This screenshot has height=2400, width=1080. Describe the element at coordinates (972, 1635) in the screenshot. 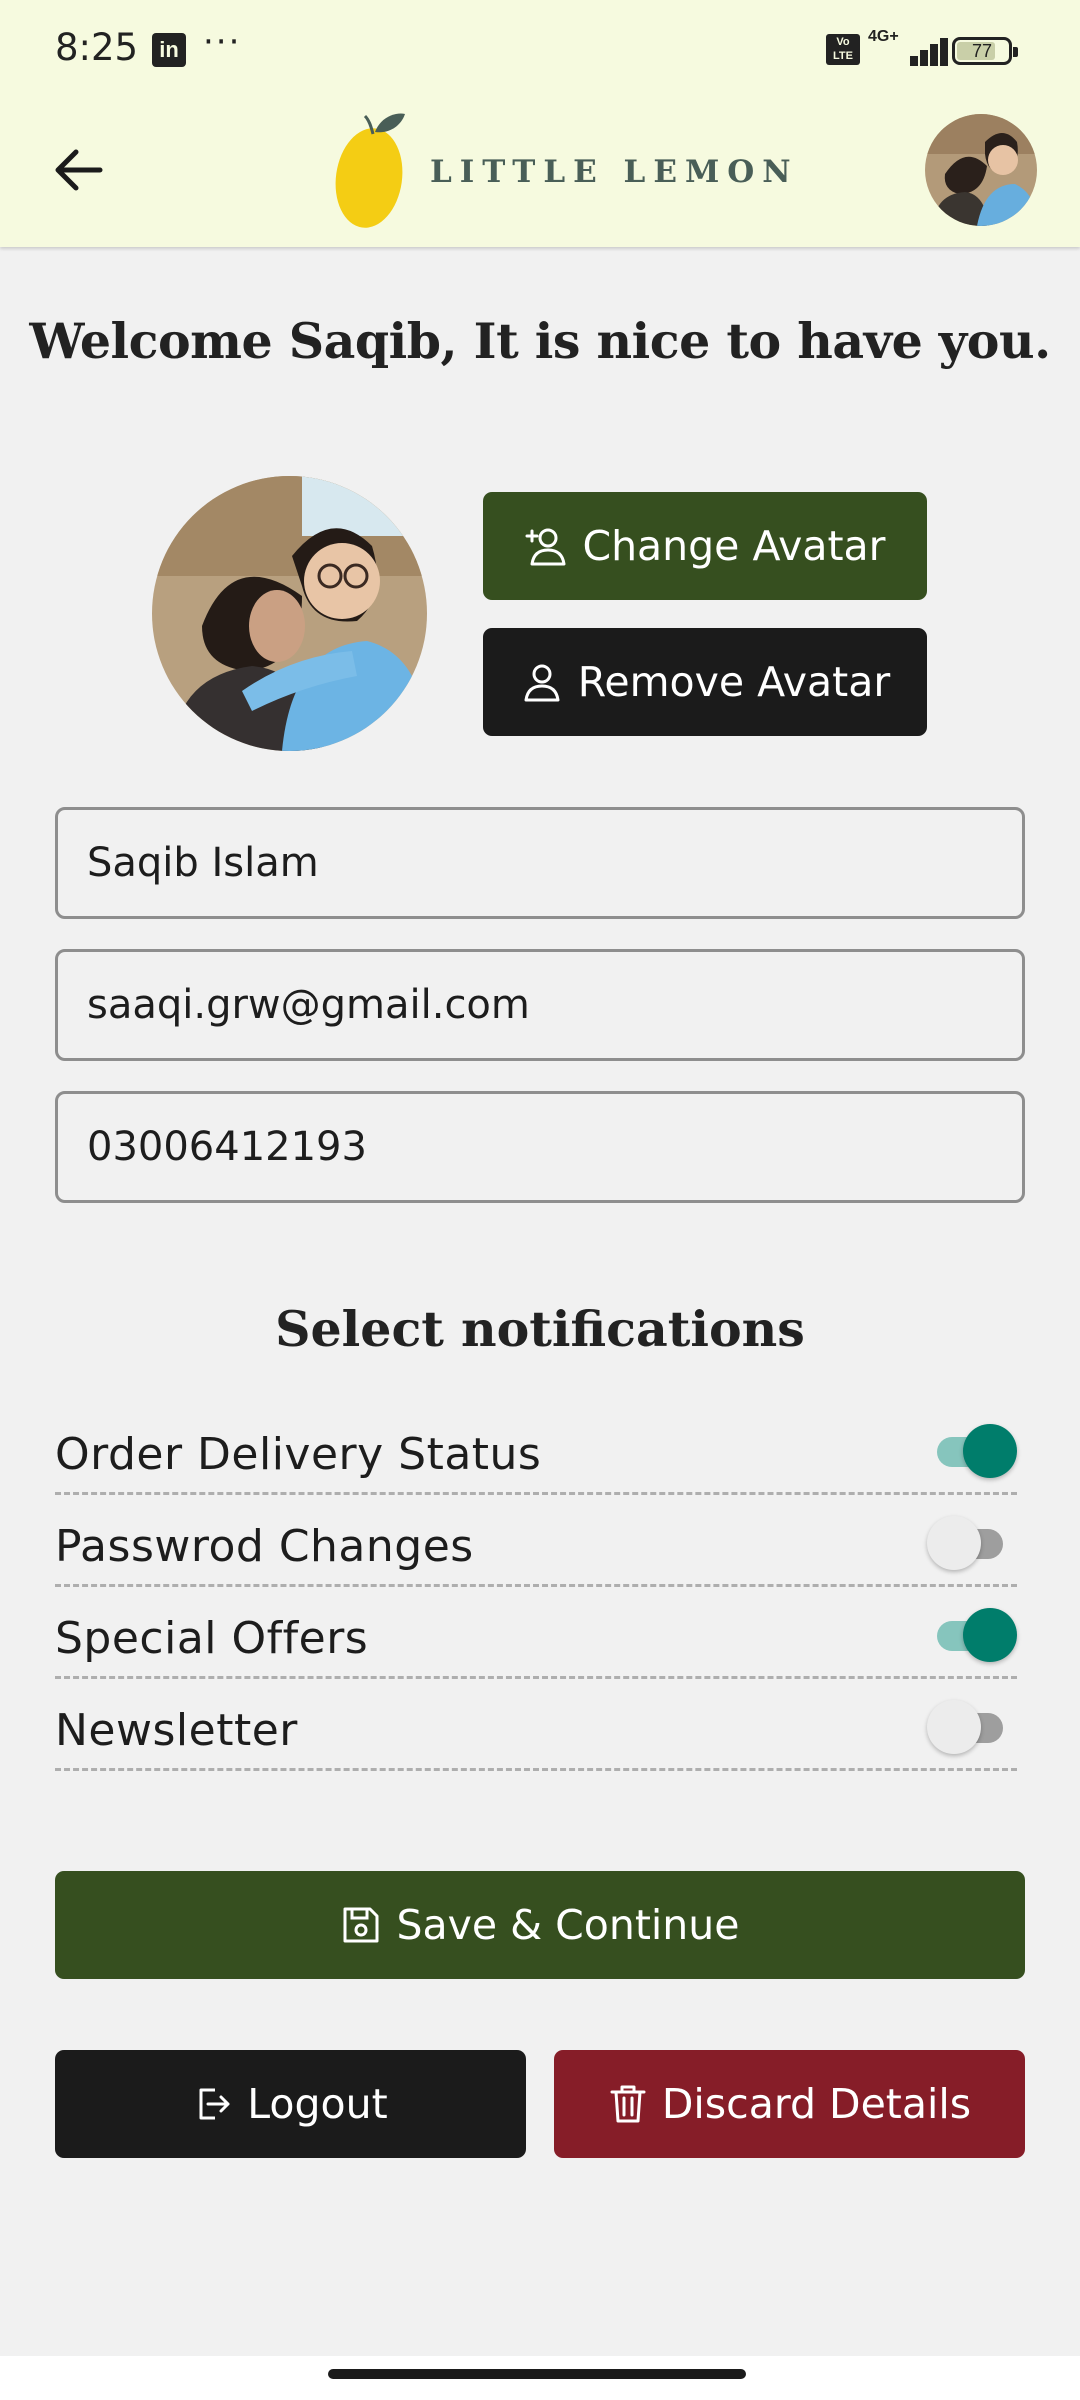

I see `special-offers-toggle` at that location.